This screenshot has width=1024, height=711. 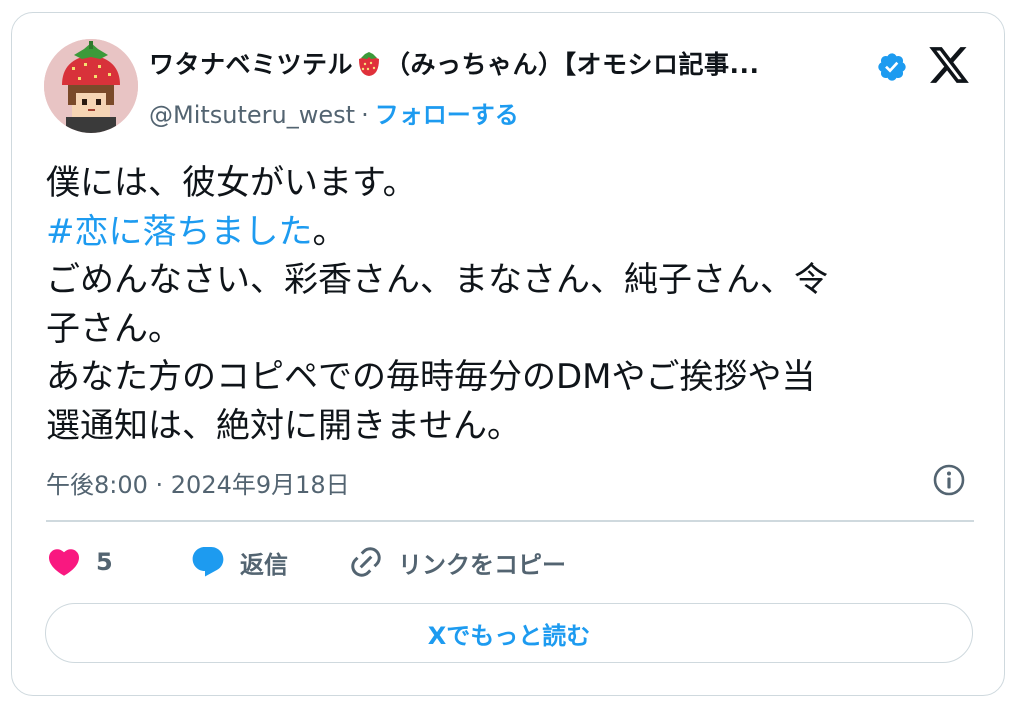 I want to click on follow-button: フォローする, so click(x=447, y=115).